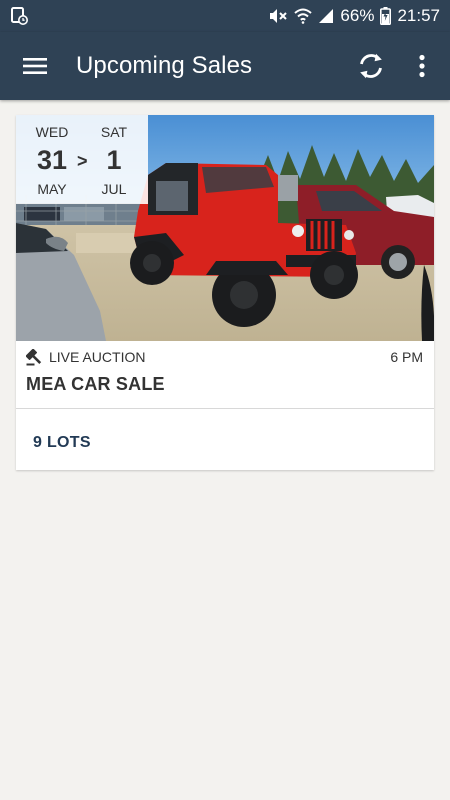 The width and height of the screenshot is (450, 800). I want to click on sale-date-range: WED 31 MAY > SAT 1 JUL, so click(82, 159).